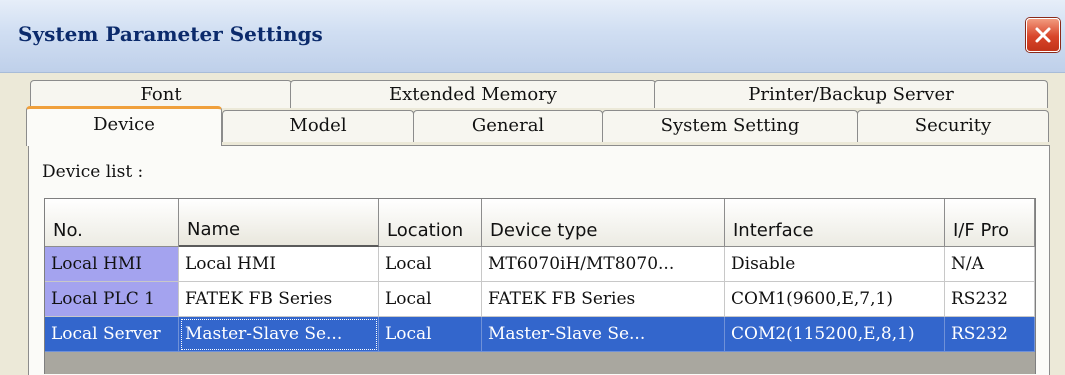 This screenshot has height=375, width=1065. Describe the element at coordinates (430, 223) in the screenshot. I see `column-header-location: Location` at that location.